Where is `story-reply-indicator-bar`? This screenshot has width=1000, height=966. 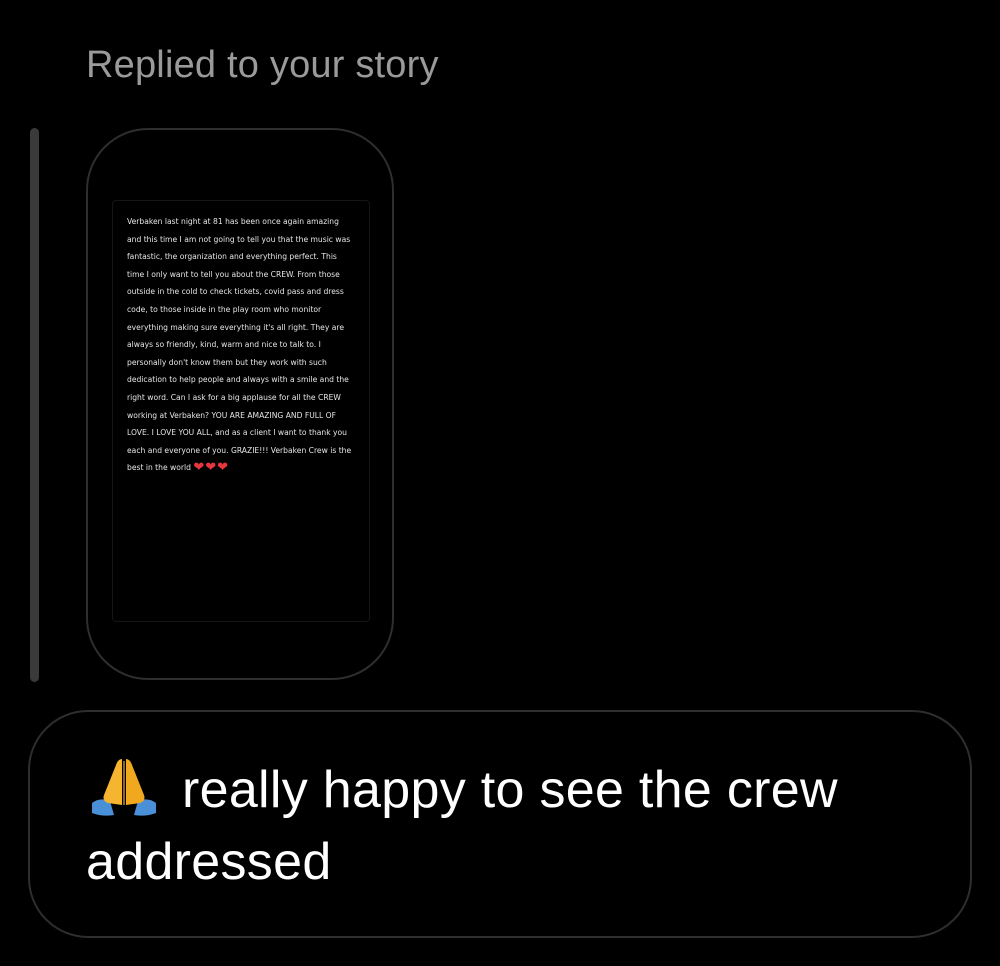
story-reply-indicator-bar is located at coordinates (34, 405).